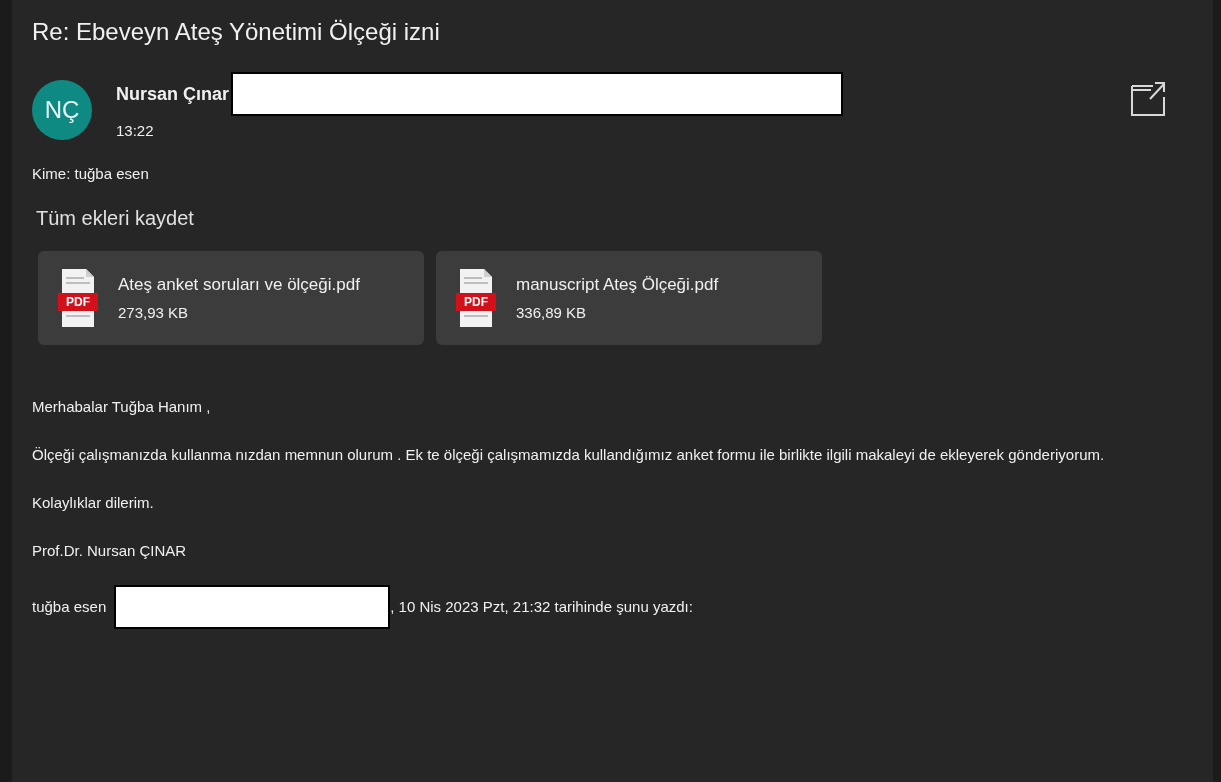 The image size is (1221, 782). I want to click on quote-author: tuğba esen, so click(69, 607).